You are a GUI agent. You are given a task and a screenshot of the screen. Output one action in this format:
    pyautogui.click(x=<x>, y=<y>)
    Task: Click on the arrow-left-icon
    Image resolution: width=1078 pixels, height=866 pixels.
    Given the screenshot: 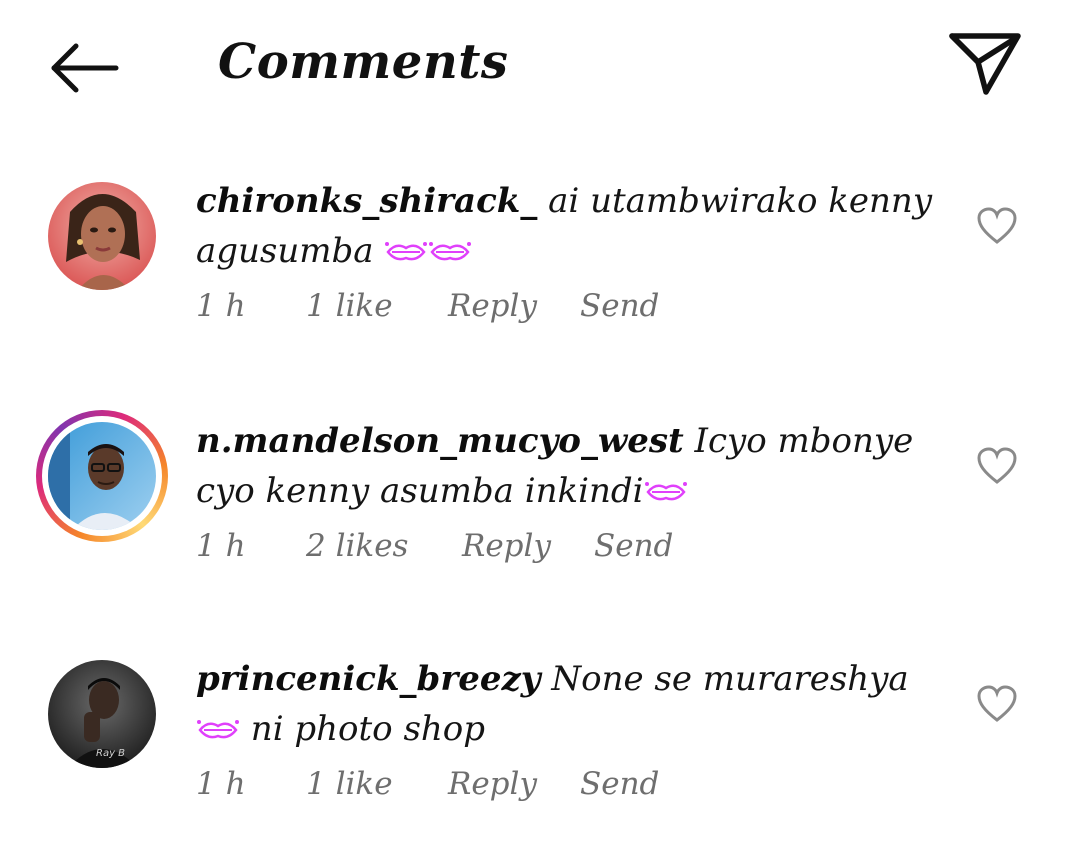 What is the action you would take?
    pyautogui.click(x=85, y=68)
    